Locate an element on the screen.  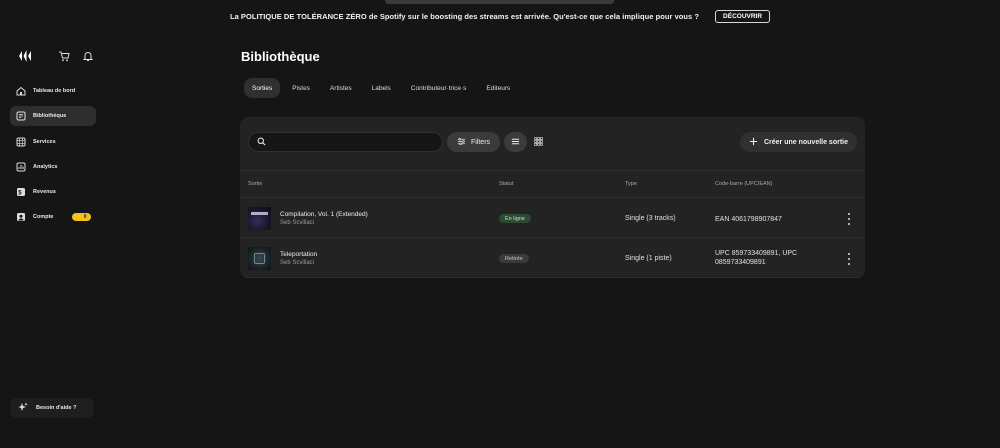
tab-pistes: Pistes is located at coordinates (301, 88).